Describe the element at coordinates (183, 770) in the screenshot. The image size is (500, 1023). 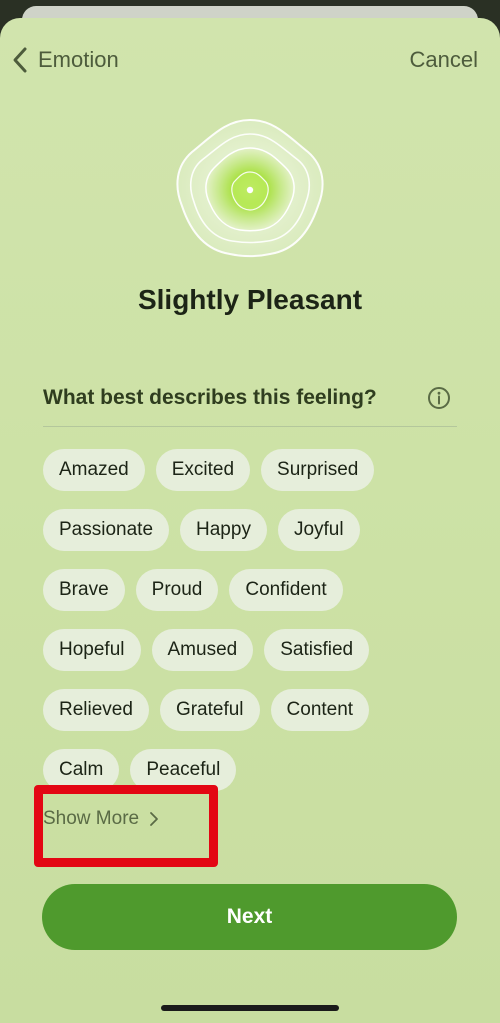
I see `chip-peaceful: Peaceful` at that location.